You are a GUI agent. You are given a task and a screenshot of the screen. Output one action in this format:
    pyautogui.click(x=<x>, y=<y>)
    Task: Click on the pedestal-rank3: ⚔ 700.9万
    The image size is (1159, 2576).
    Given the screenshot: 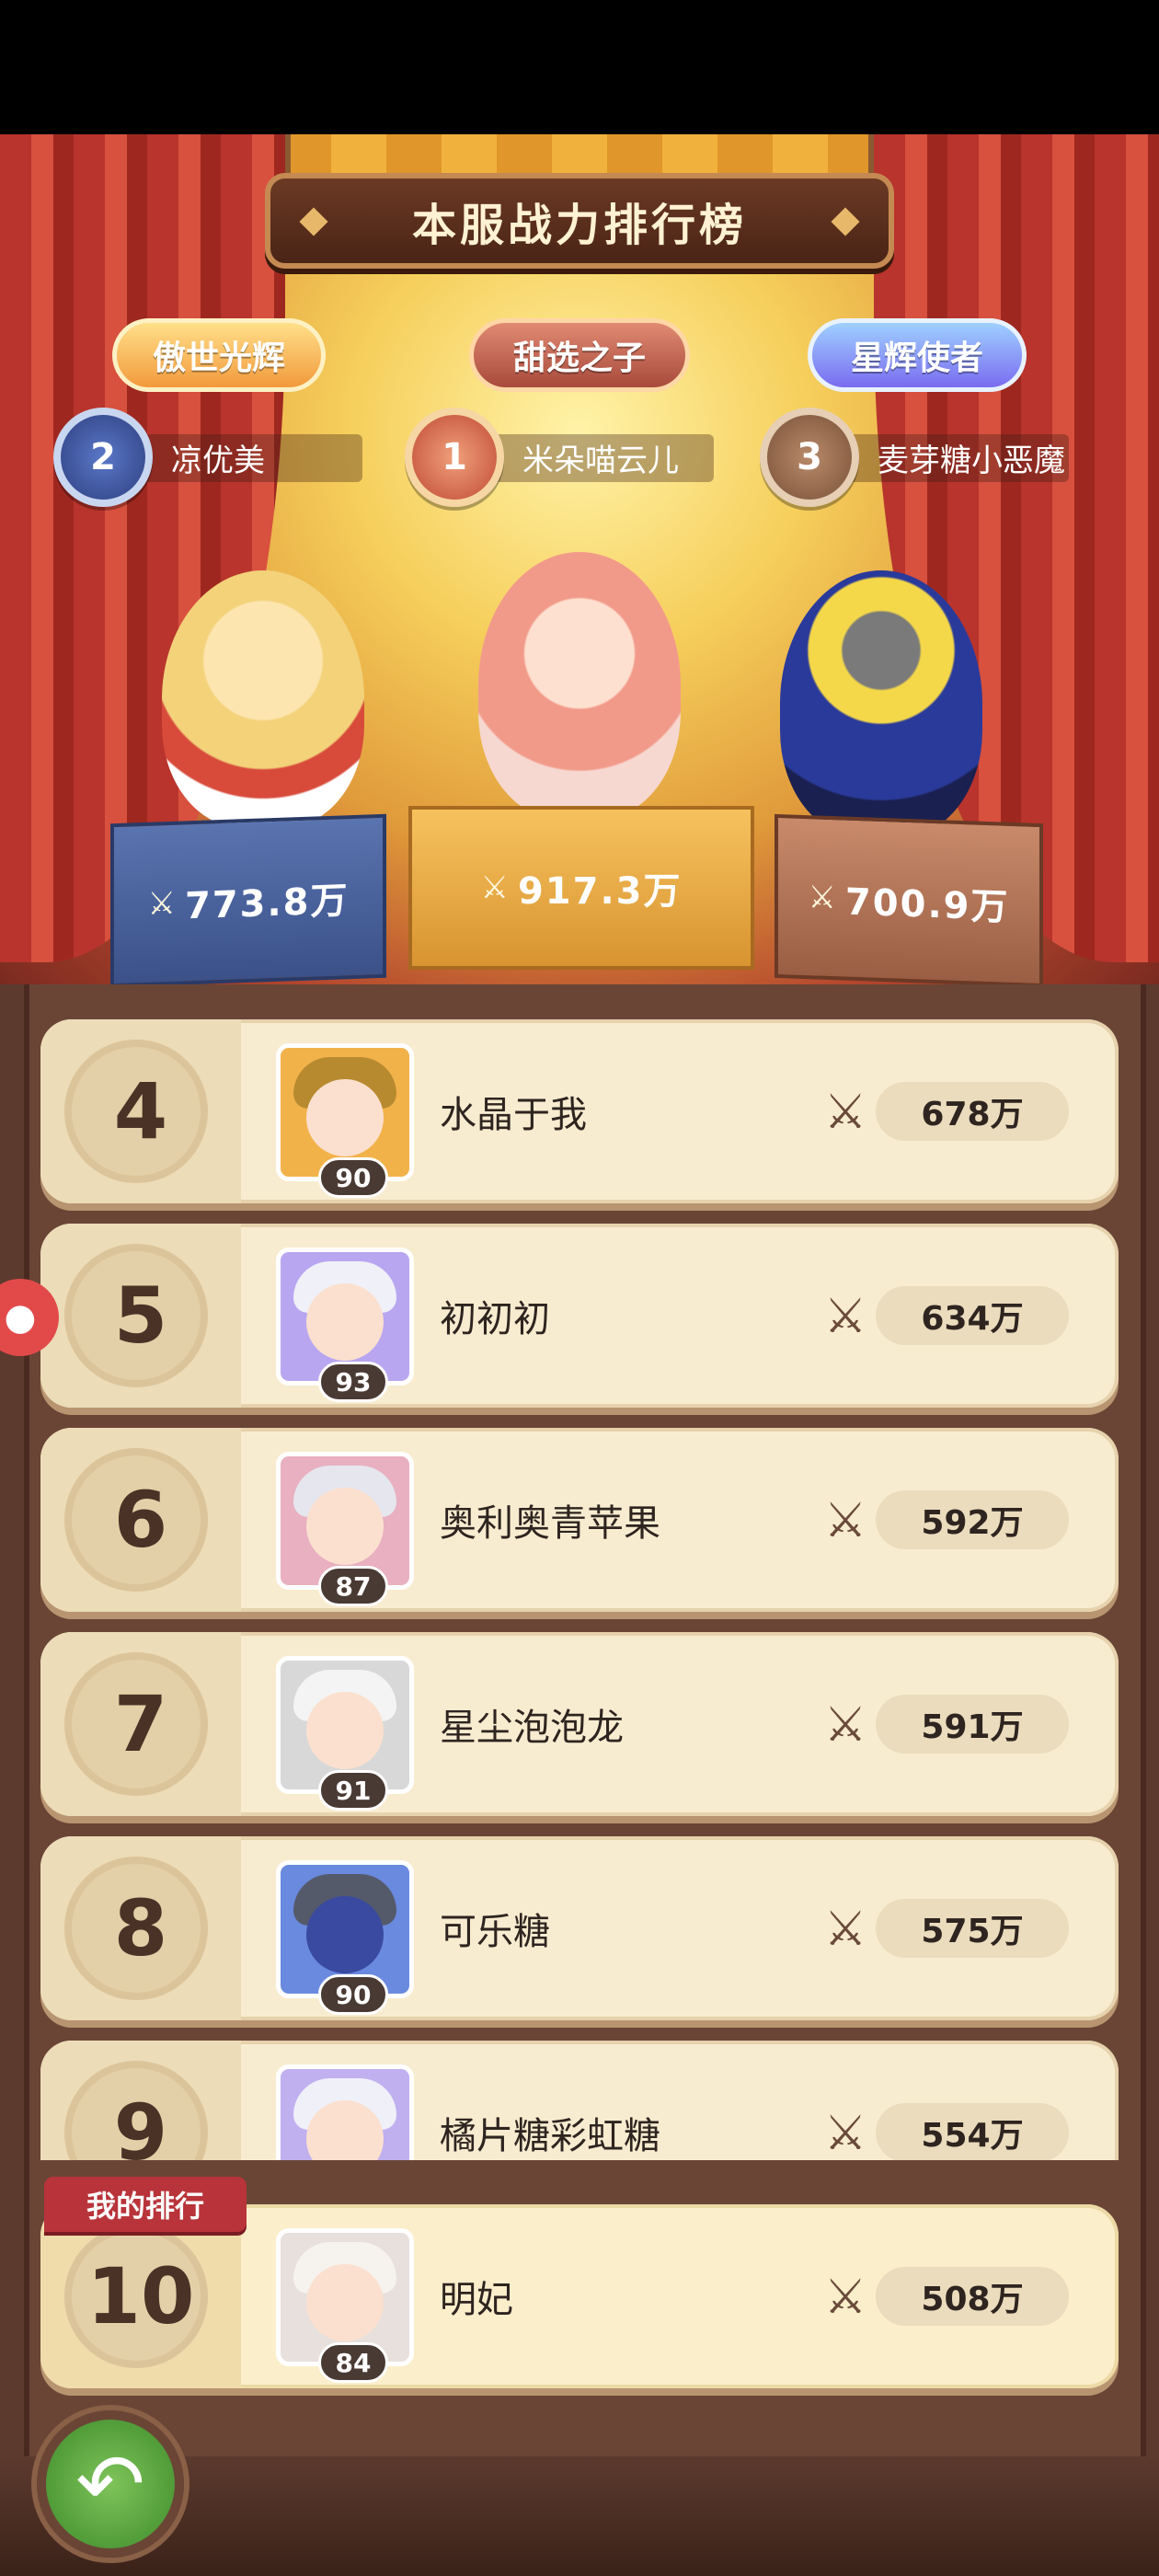 What is the action you would take?
    pyautogui.click(x=909, y=900)
    